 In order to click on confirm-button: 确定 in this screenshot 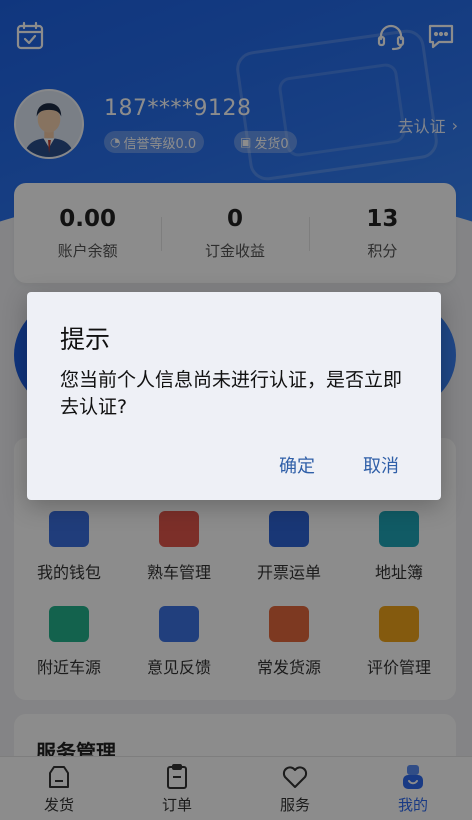, I will do `click(297, 465)`.